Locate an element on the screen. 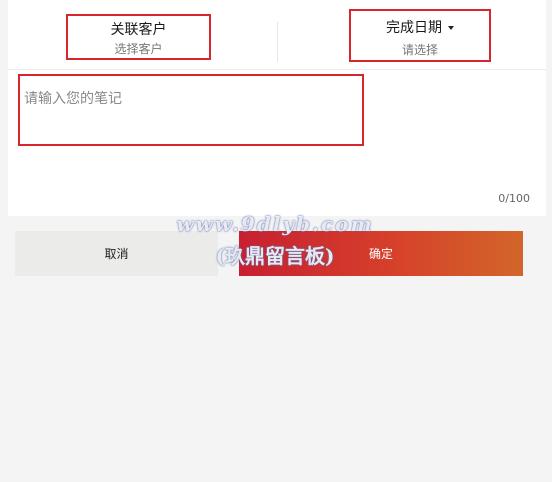  header-row: 关联客户 选择客户 完成日期 请选择 is located at coordinates (277, 35).